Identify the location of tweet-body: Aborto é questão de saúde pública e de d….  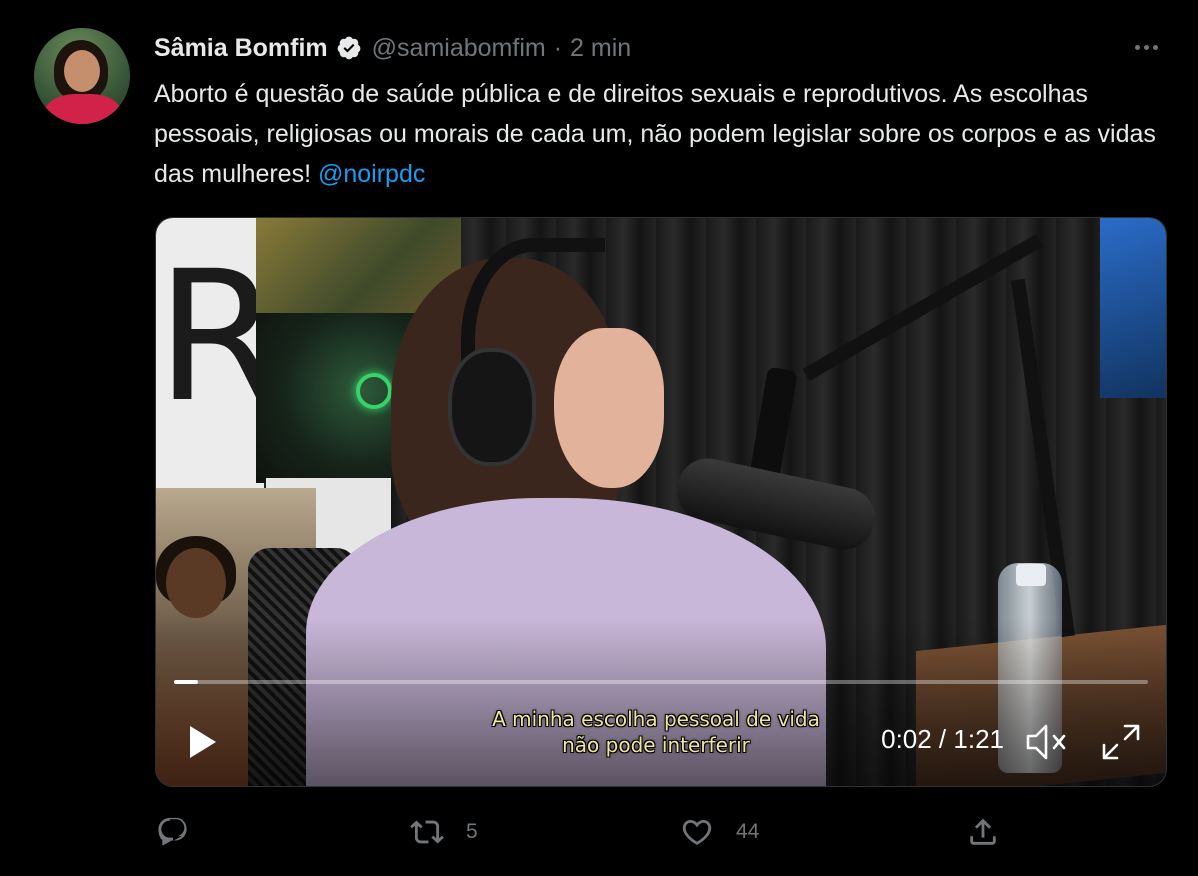
(655, 134).